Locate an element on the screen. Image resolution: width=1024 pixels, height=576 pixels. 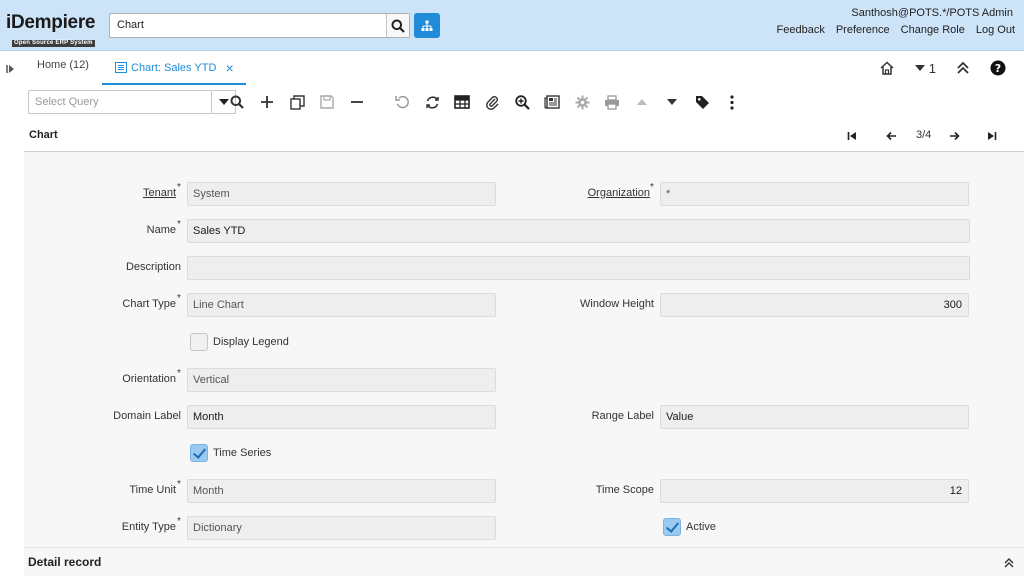
name-field: Sales YTD is located at coordinates (578, 231).